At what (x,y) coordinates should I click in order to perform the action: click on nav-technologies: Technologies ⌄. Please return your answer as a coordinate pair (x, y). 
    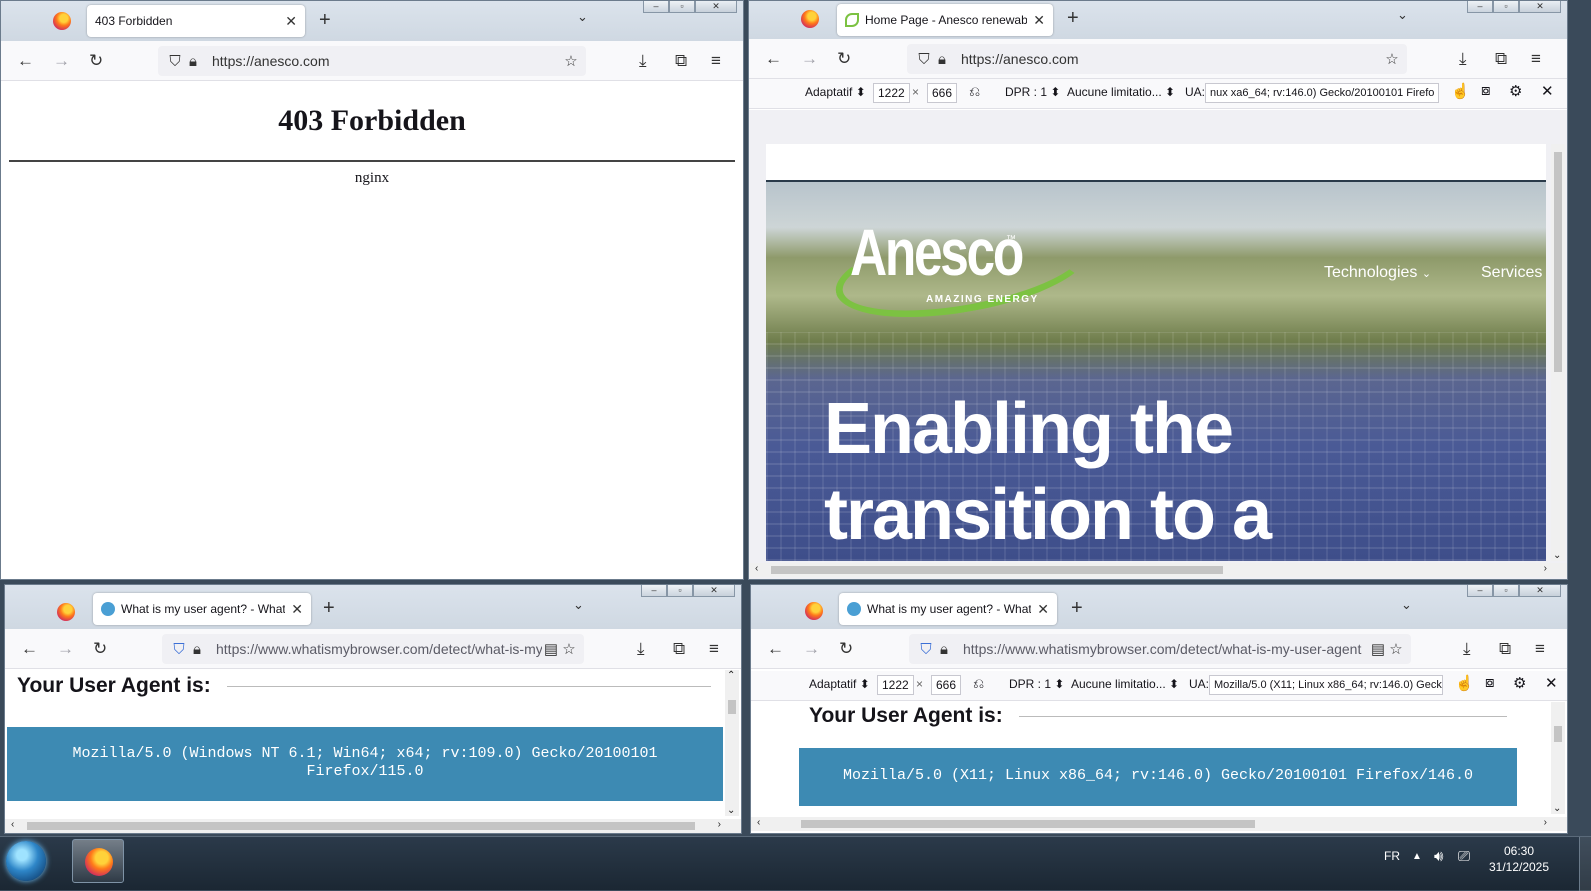
    Looking at the image, I should click on (1377, 273).